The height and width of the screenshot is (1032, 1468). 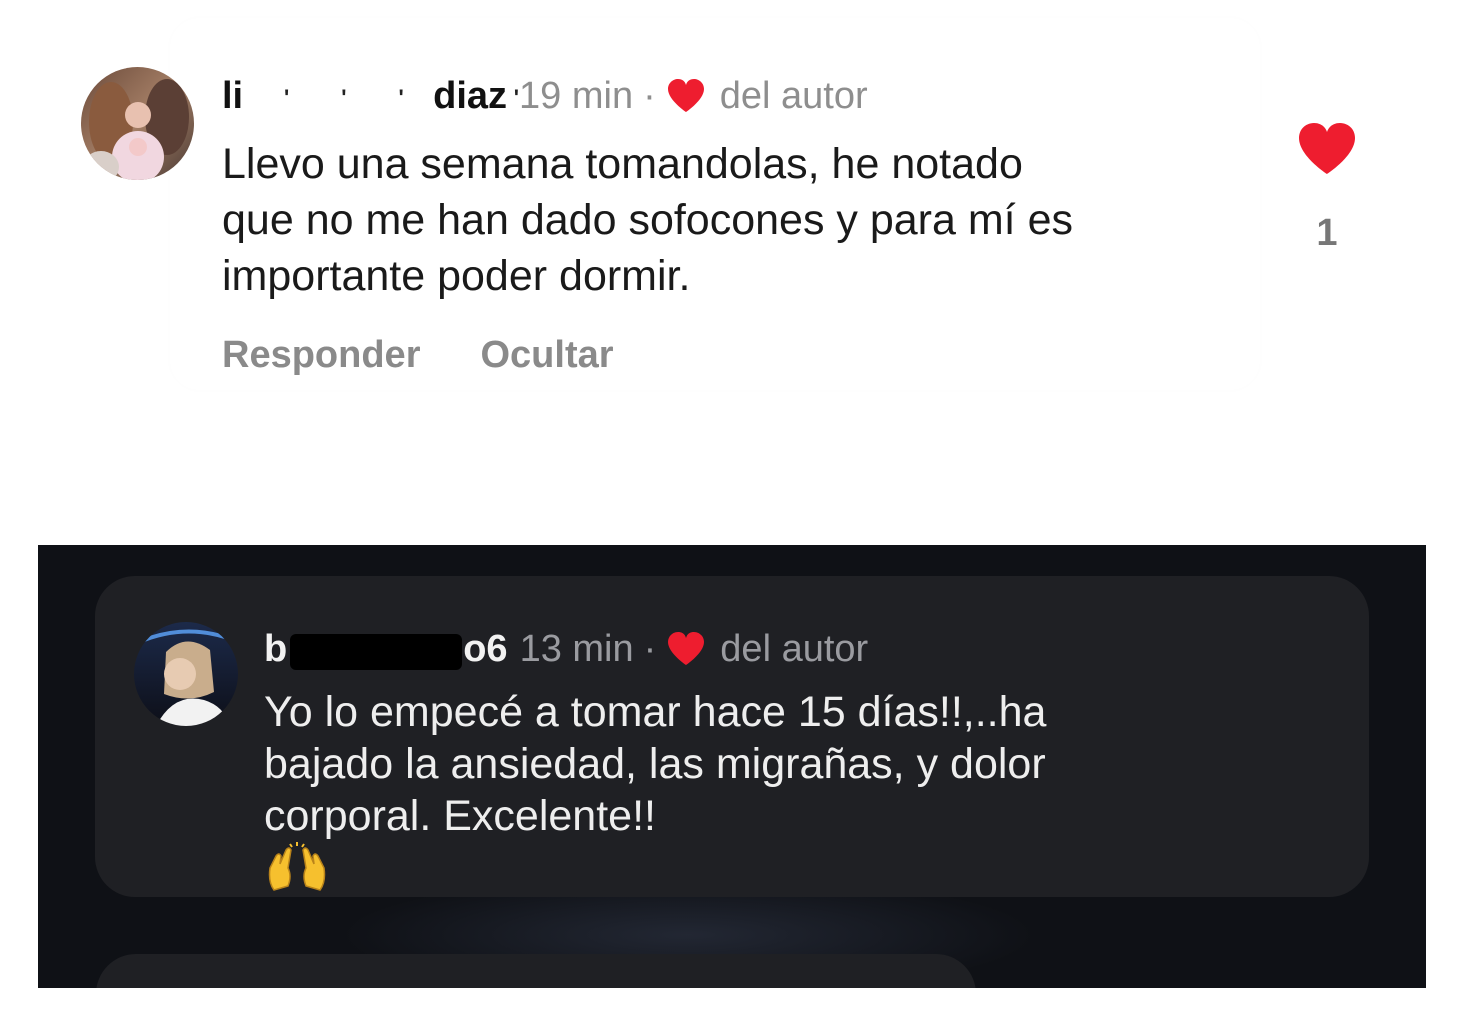 I want to click on timestamp: 13 min, so click(x=576, y=648).